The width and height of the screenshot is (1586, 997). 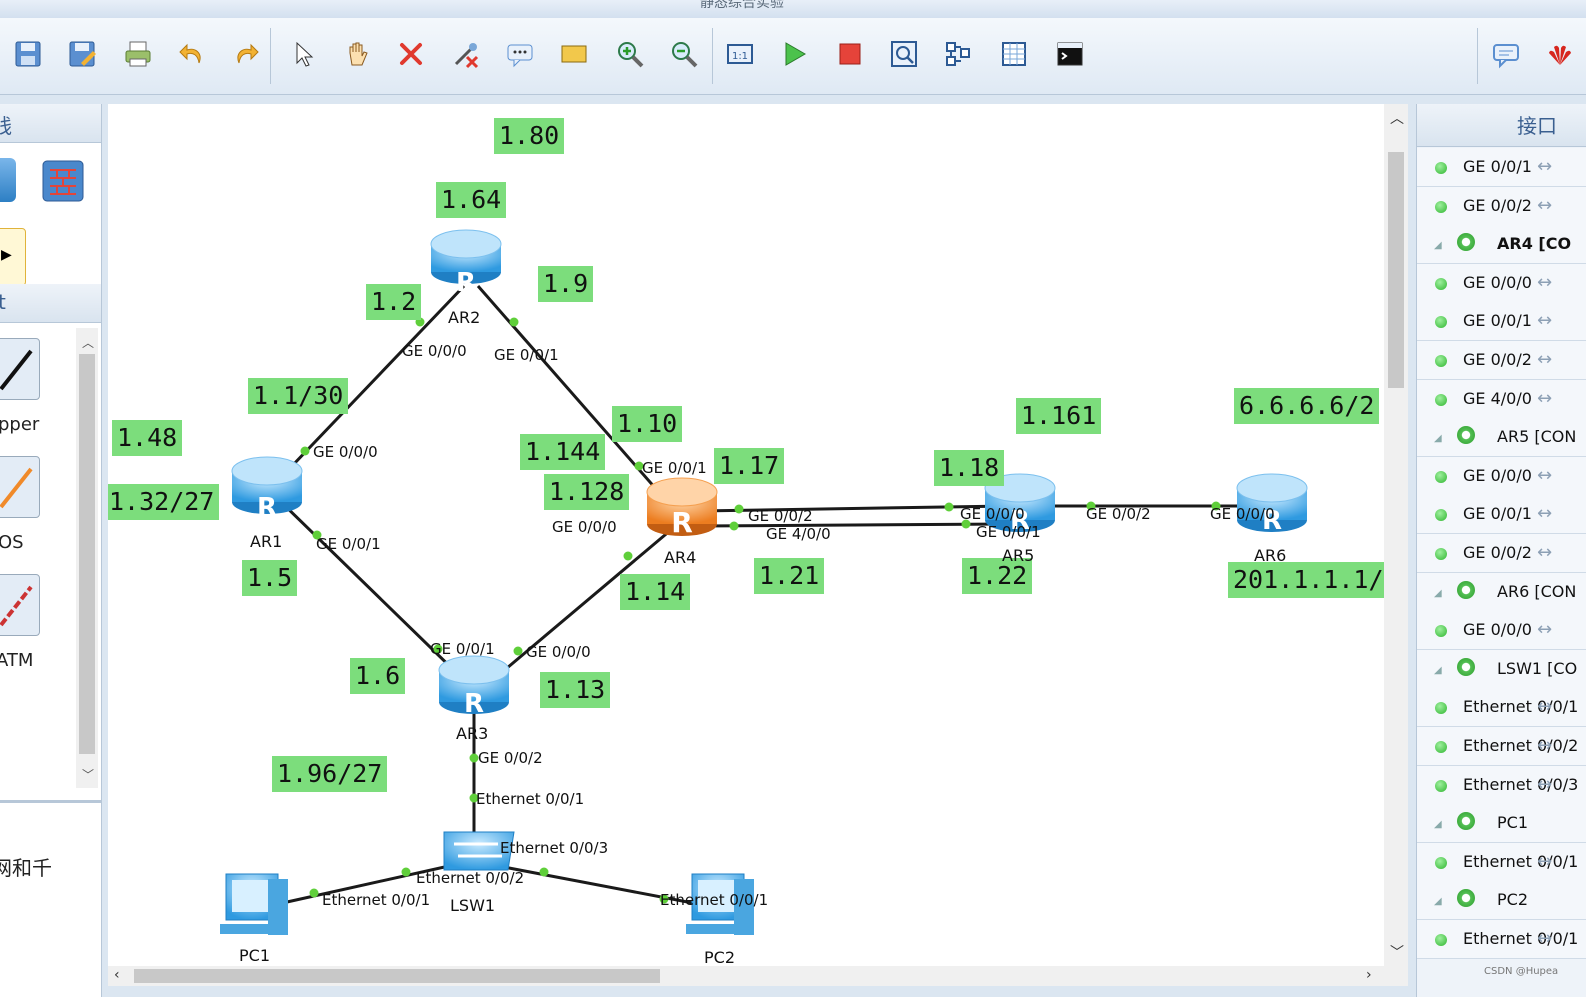 What do you see at coordinates (138, 54) in the screenshot?
I see `print-icon` at bounding box center [138, 54].